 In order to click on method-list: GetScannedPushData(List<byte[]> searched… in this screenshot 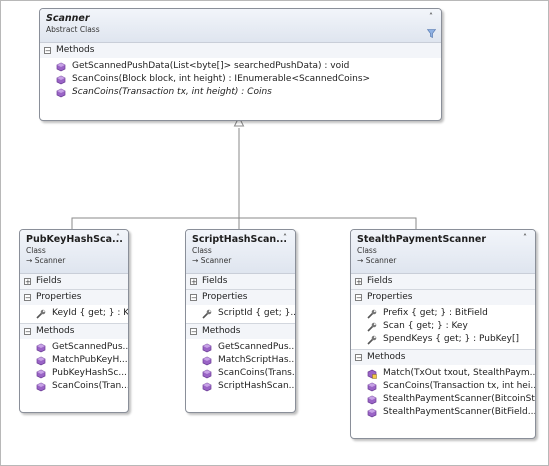, I will do `click(240, 80)`.